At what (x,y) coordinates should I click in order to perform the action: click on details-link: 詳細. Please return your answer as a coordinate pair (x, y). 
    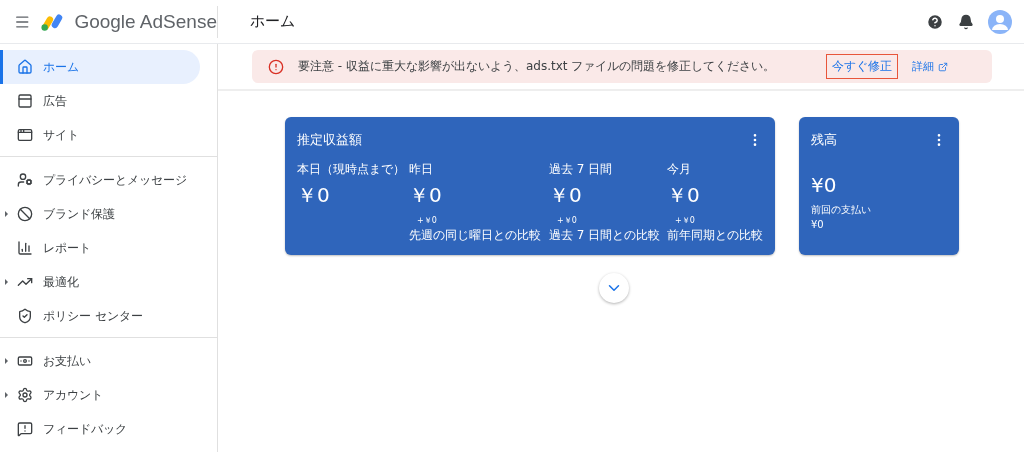
    Looking at the image, I should click on (930, 66).